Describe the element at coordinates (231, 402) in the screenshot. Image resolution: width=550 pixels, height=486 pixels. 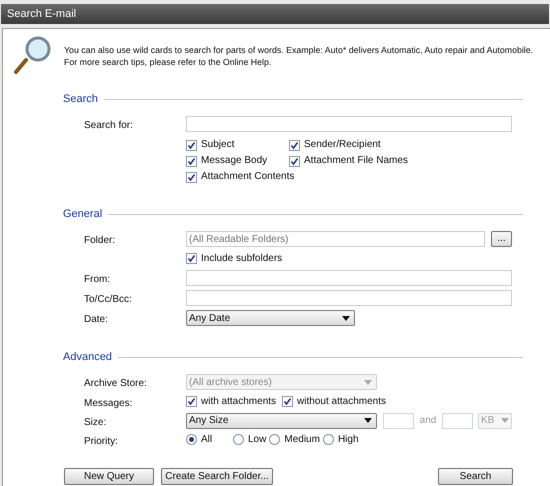
I see `checkbox: with attachments` at that location.